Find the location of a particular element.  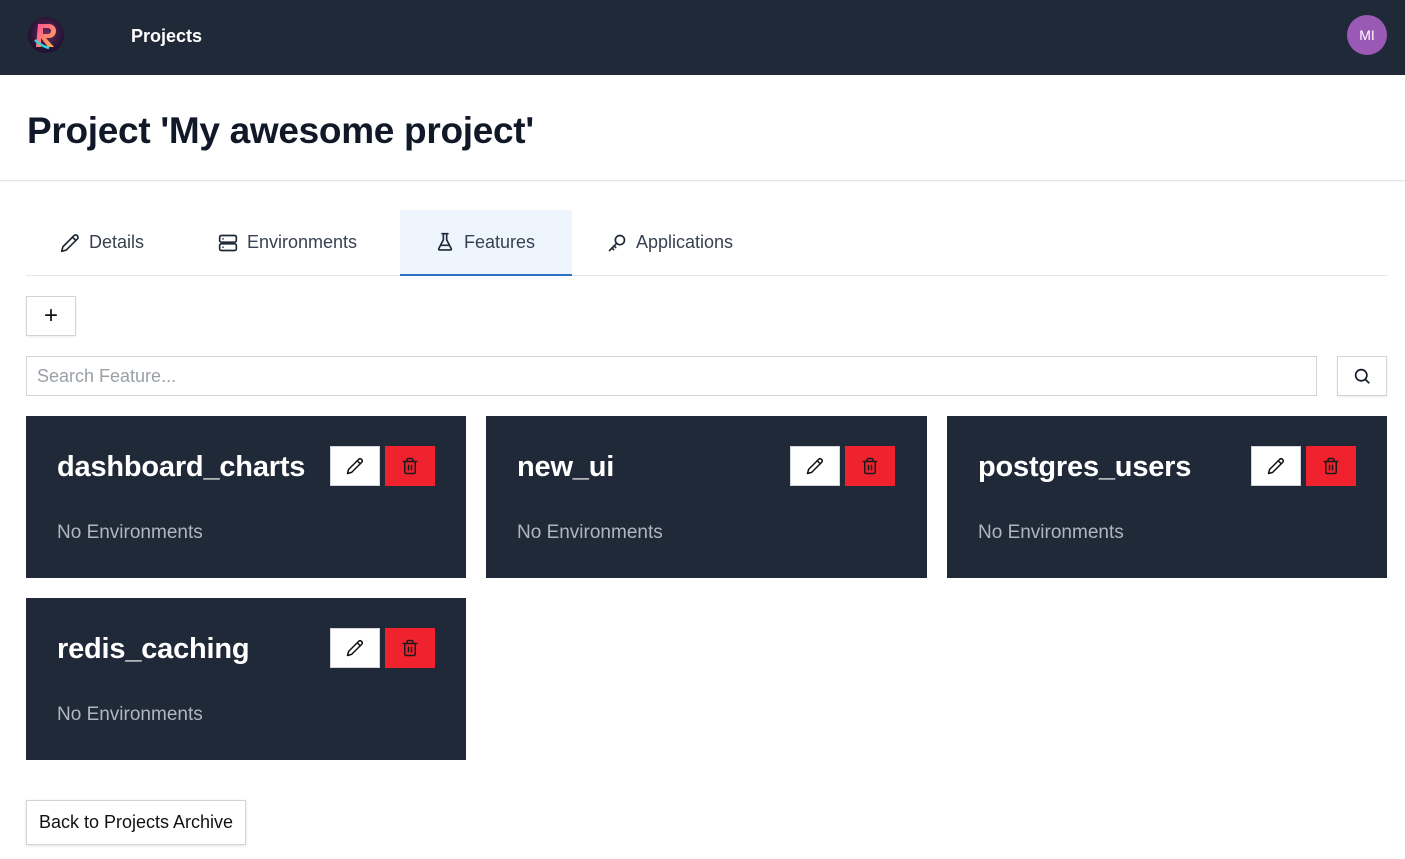

tab-features-label: Features is located at coordinates (500, 241).